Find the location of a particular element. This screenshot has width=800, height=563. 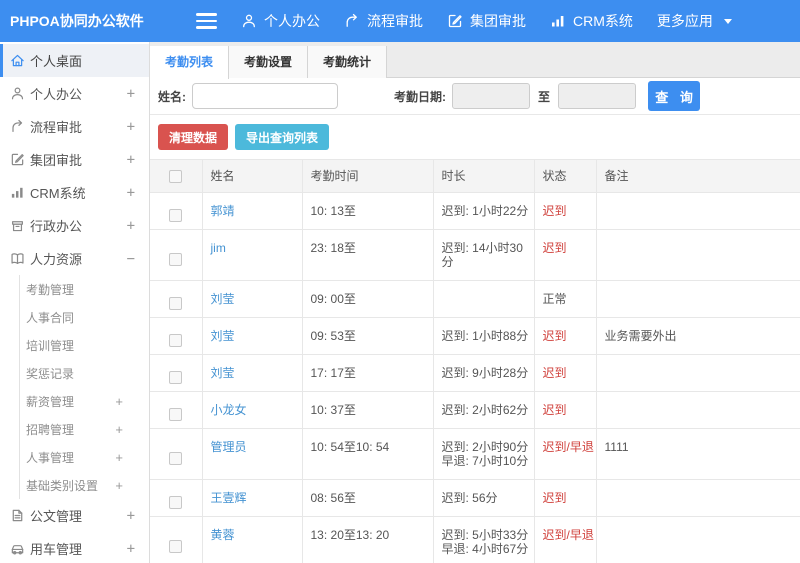

duration is located at coordinates (483, 299).